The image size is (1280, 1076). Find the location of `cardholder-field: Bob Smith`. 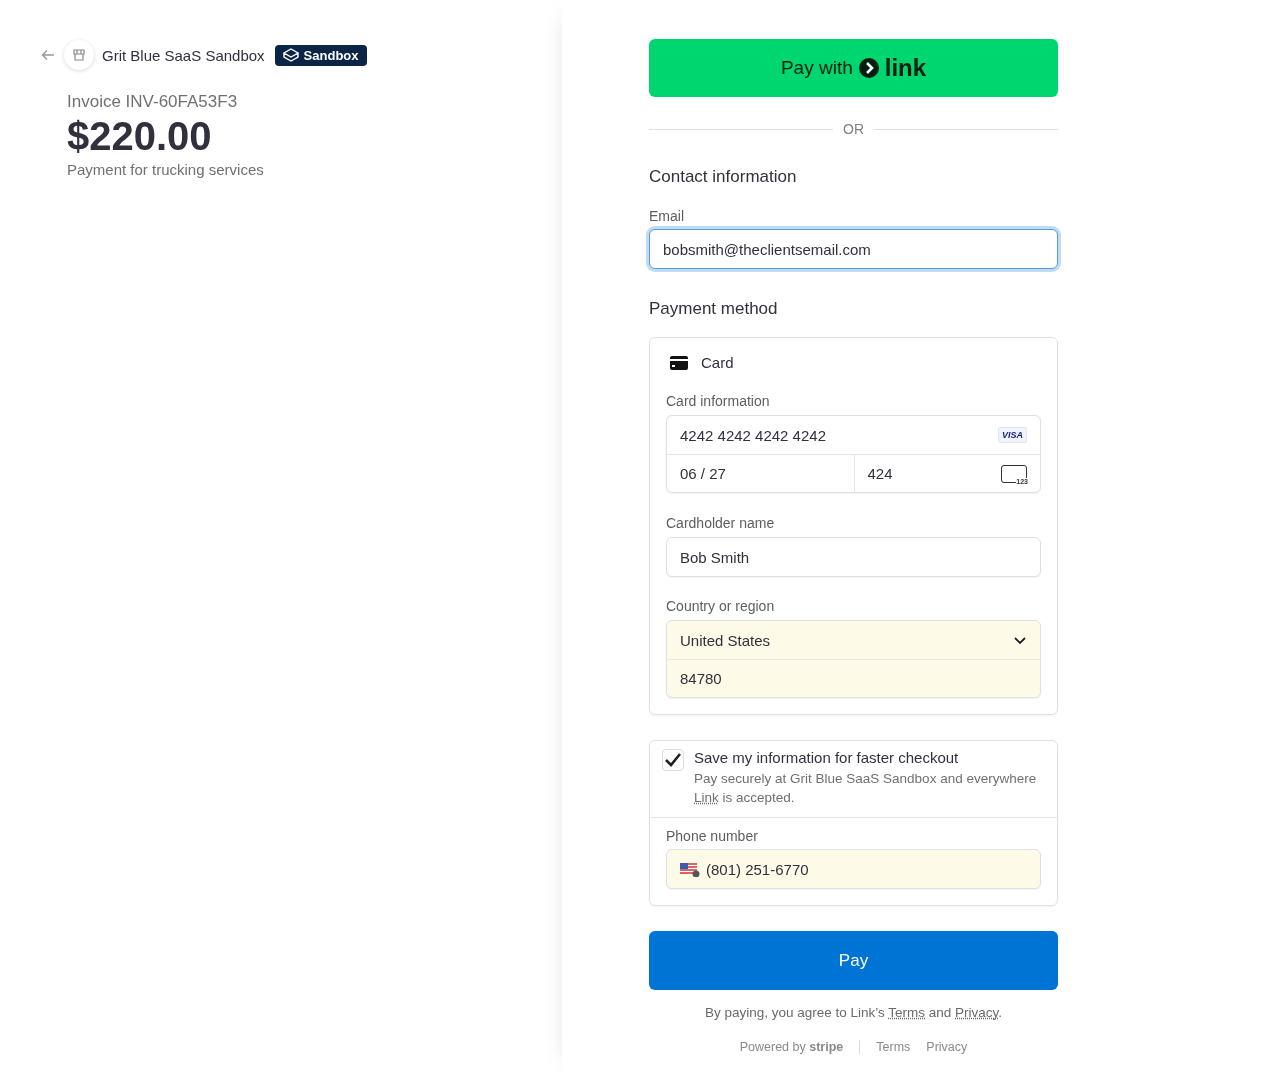

cardholder-field: Bob Smith is located at coordinates (853, 557).